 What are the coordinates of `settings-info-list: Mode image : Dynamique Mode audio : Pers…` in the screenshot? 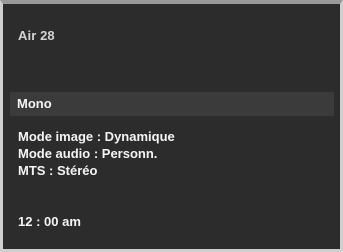 It's located at (96, 153).